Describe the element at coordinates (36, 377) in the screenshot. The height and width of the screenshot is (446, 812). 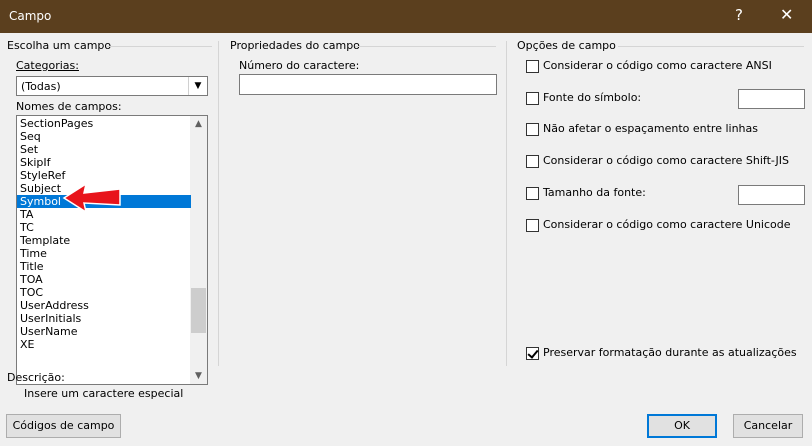
I see `description-label: Descrição:` at that location.